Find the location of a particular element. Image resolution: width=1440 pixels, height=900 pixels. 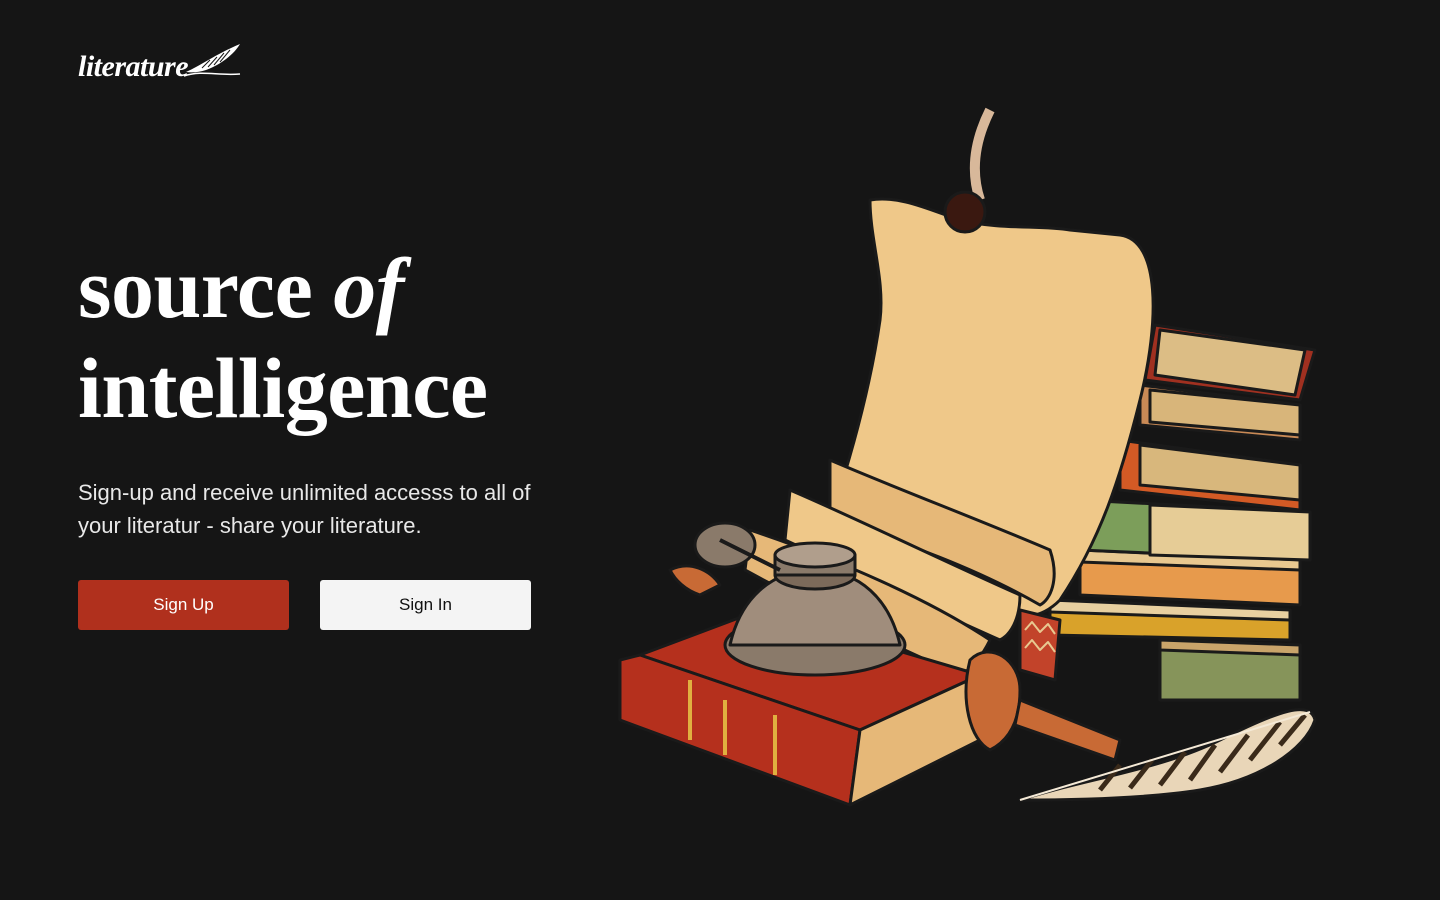

headline-part2: intelligence is located at coordinates (283, 388).